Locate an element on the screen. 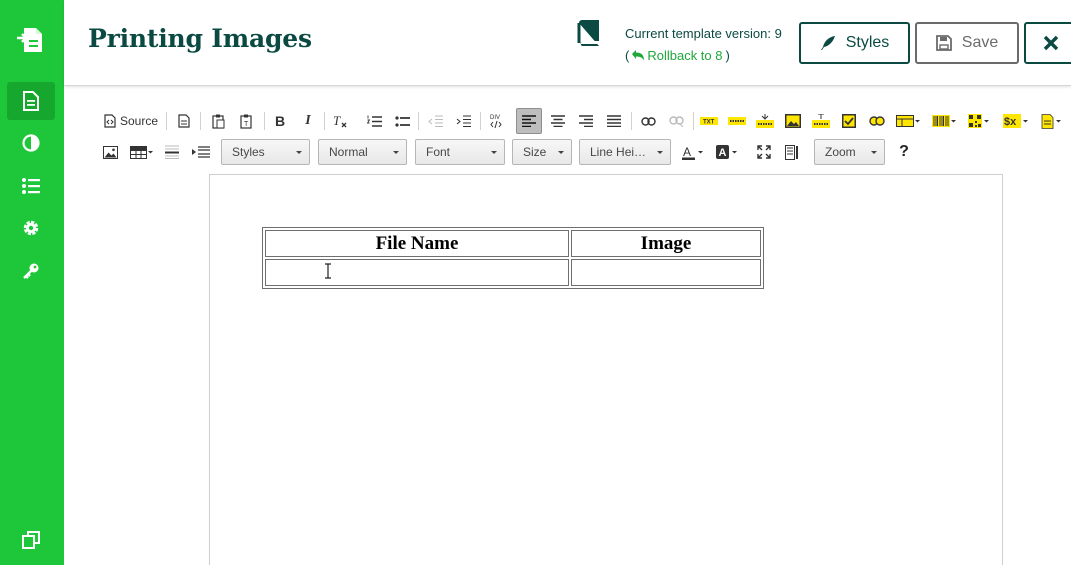 This screenshot has width=1071, height=565. gear-icon is located at coordinates (31, 228).